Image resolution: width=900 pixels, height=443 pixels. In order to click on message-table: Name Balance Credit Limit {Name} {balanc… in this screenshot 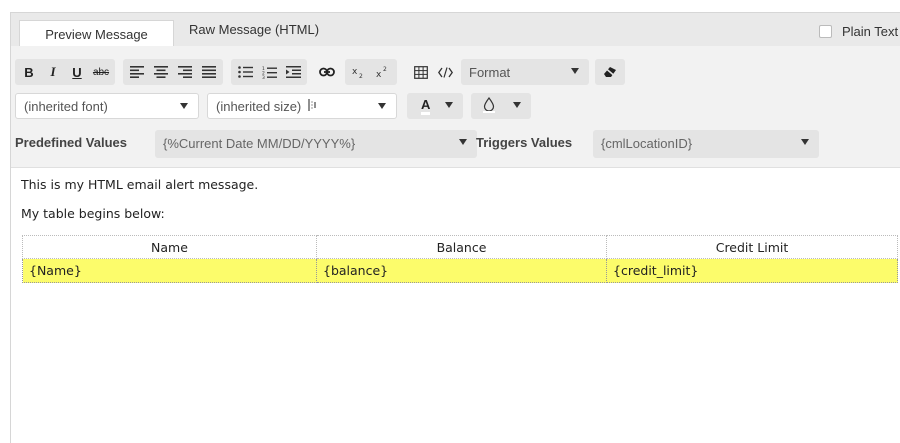, I will do `click(460, 259)`.